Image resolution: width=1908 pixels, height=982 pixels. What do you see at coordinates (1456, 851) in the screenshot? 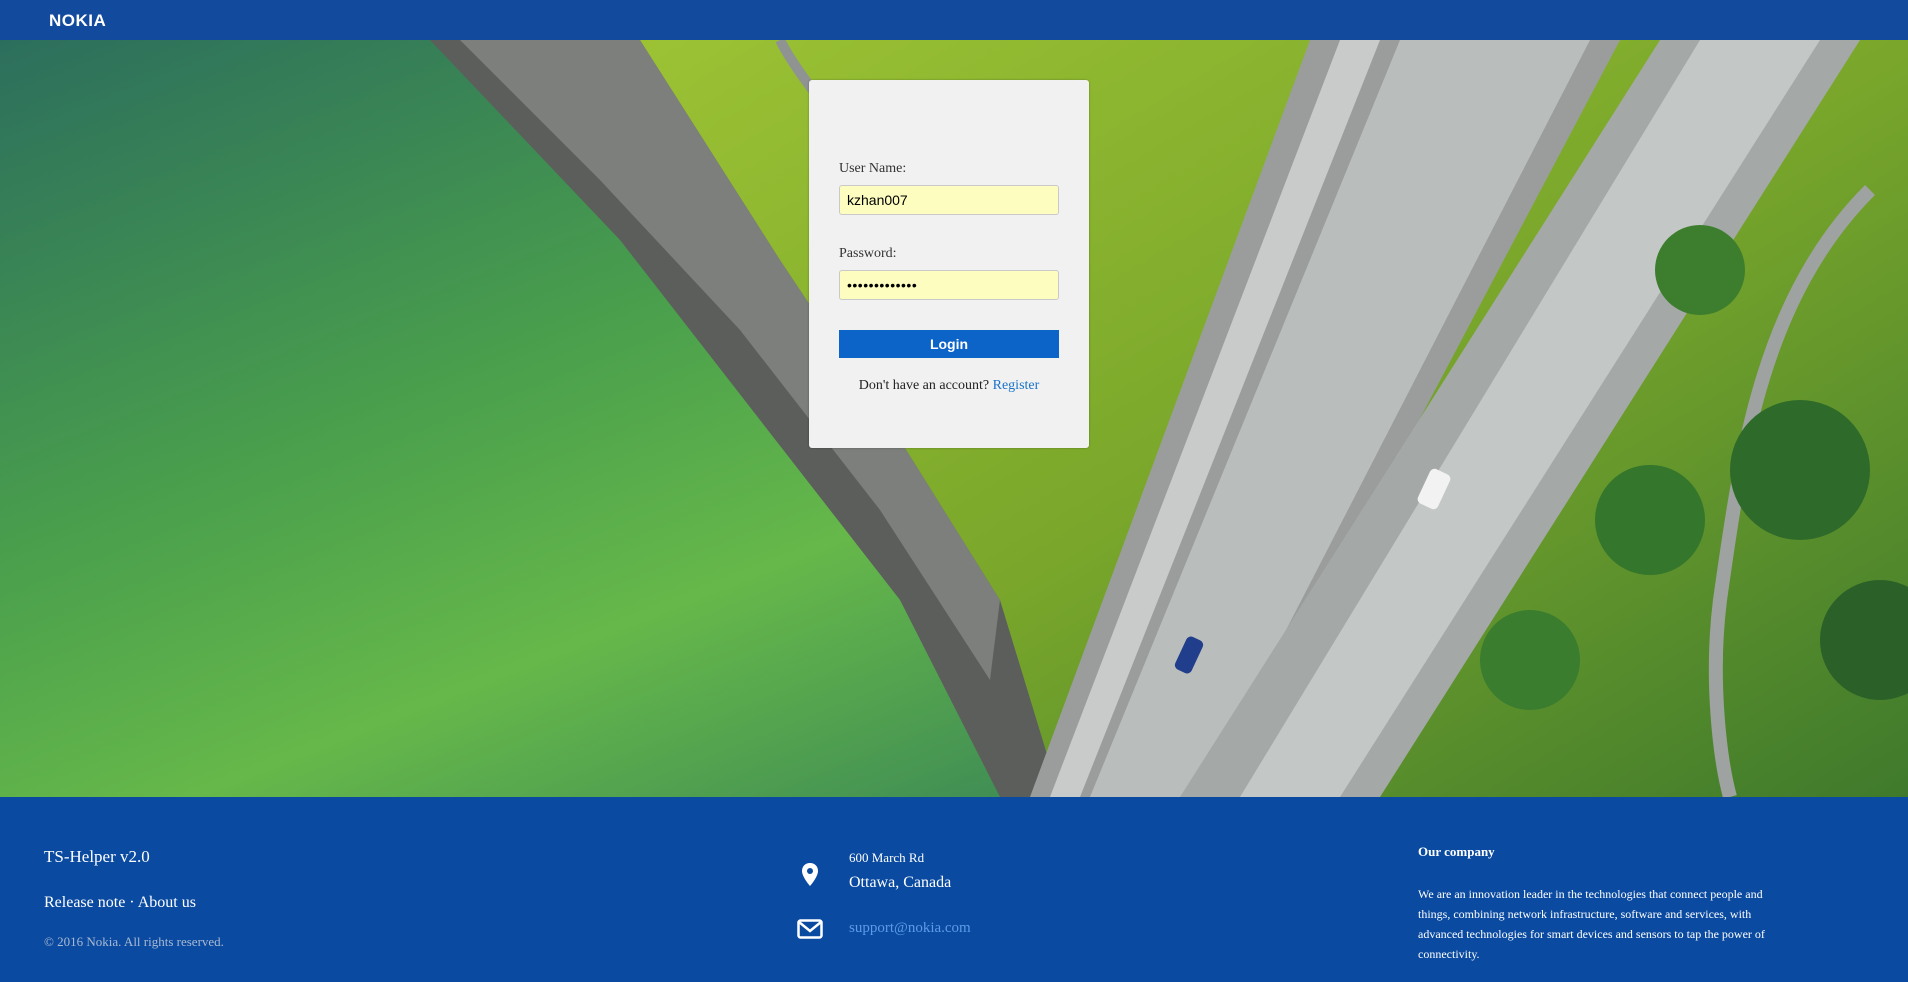
I see `company-heading: Our company` at bounding box center [1456, 851].